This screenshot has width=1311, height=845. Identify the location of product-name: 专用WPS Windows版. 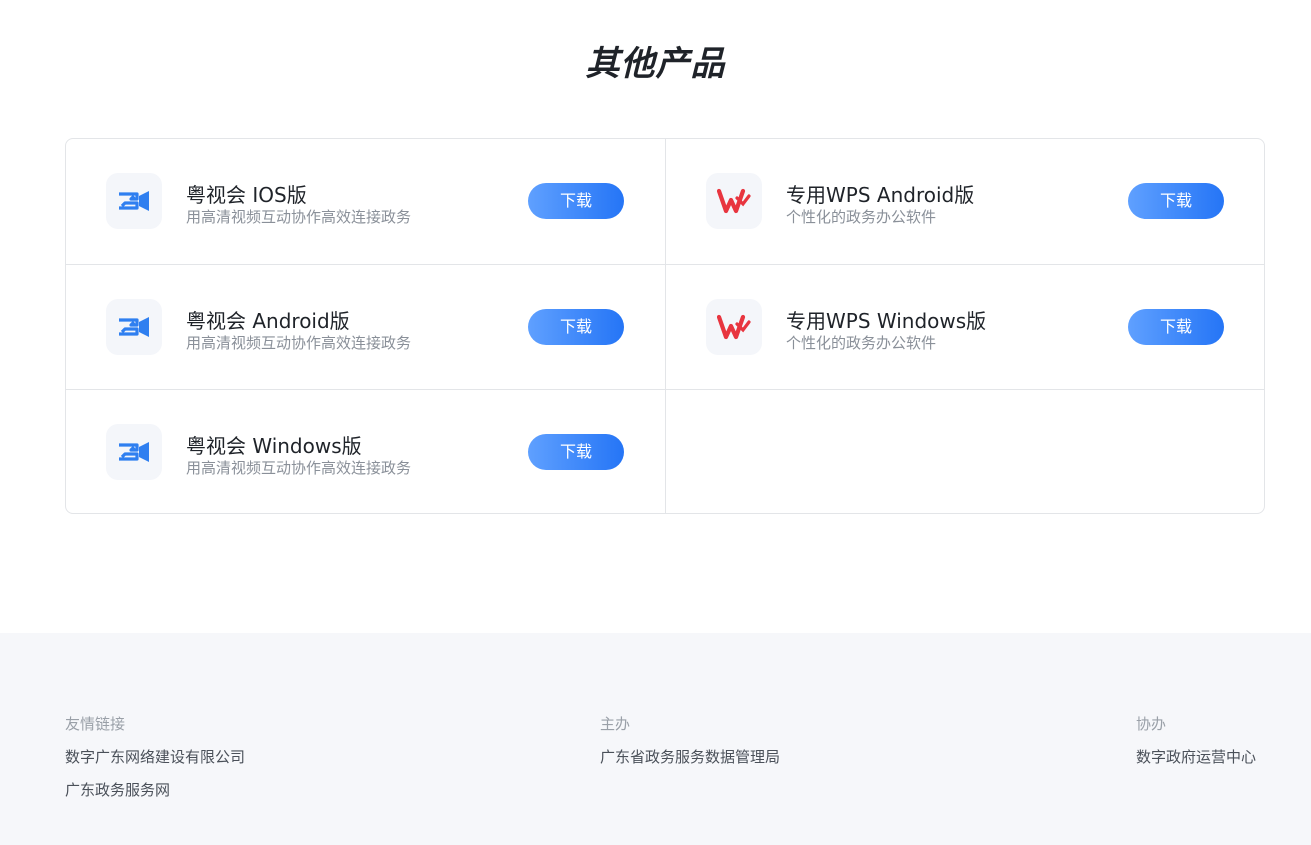
(886, 321).